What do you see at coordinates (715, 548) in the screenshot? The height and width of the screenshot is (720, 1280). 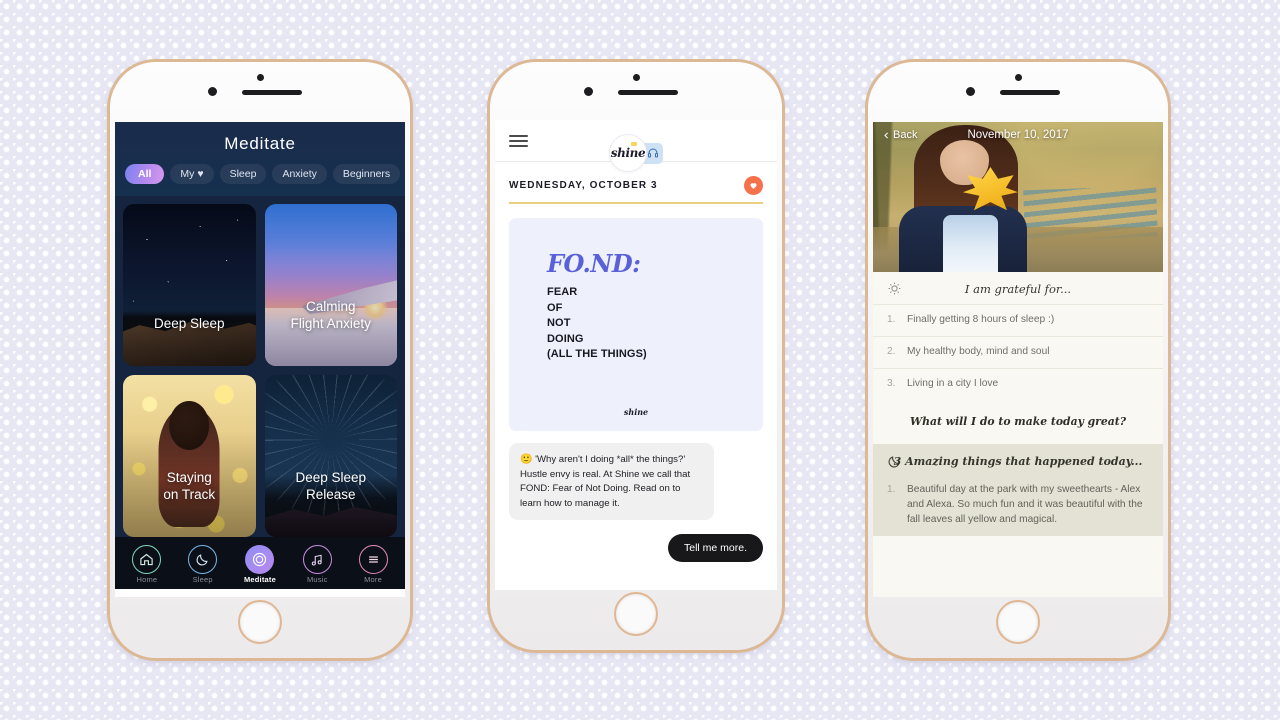 I see `tell-me-more-button: Tell me more.` at bounding box center [715, 548].